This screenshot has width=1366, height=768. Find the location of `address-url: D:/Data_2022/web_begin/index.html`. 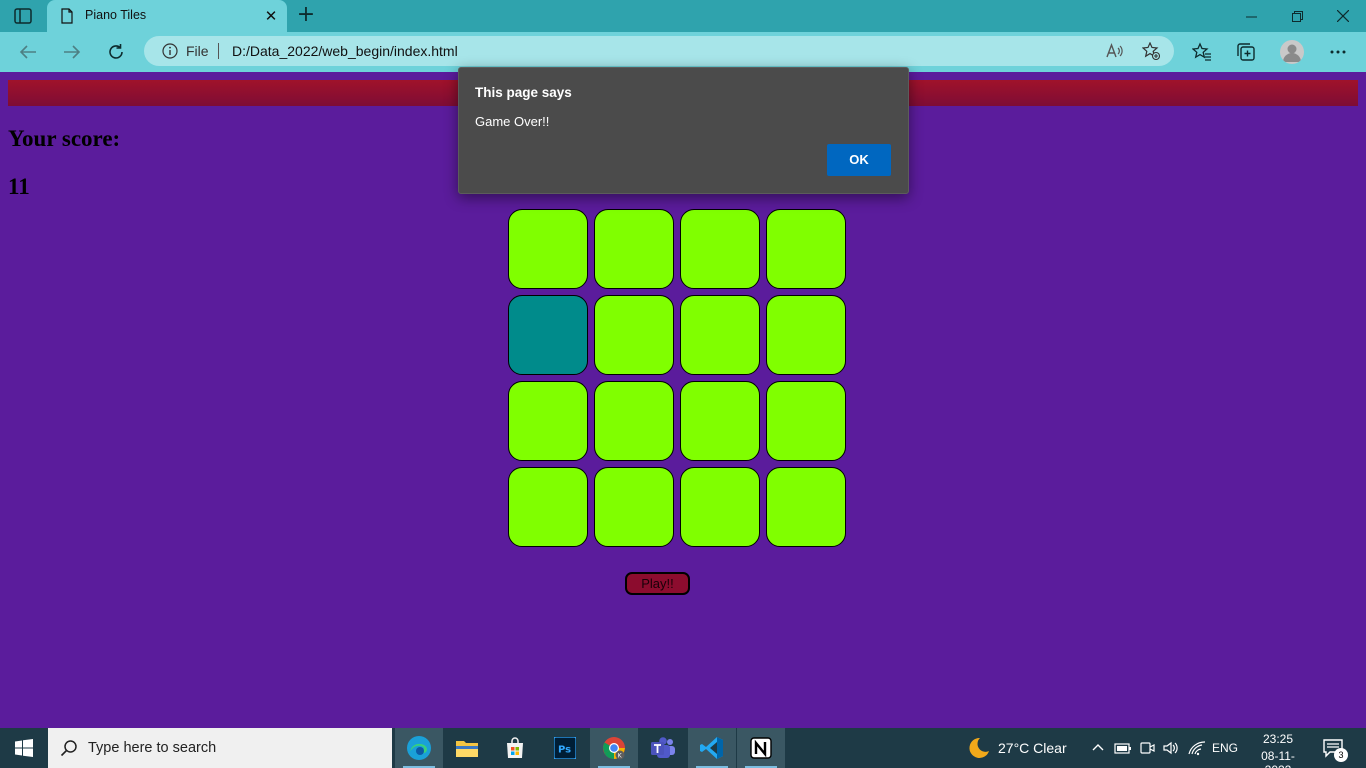

address-url: D:/Data_2022/web_begin/index.html is located at coordinates (345, 51).